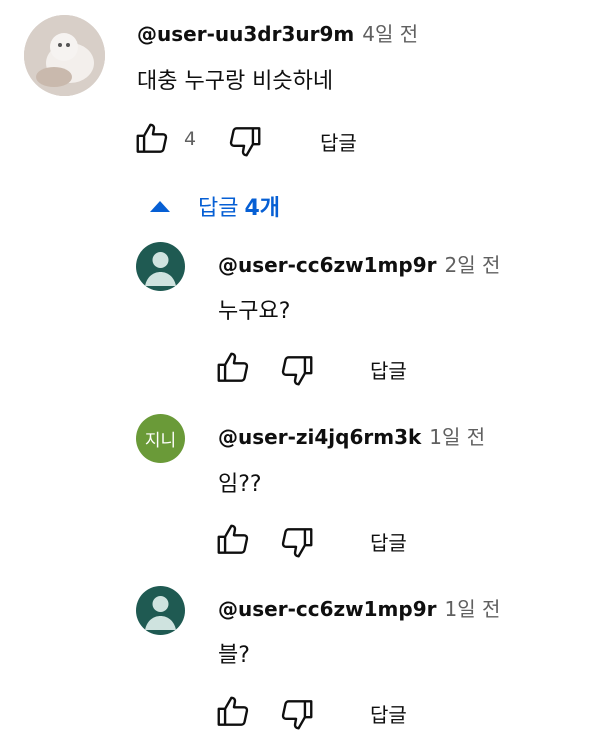 This screenshot has width=590, height=754. I want to click on replies-count: 4개, so click(262, 208).